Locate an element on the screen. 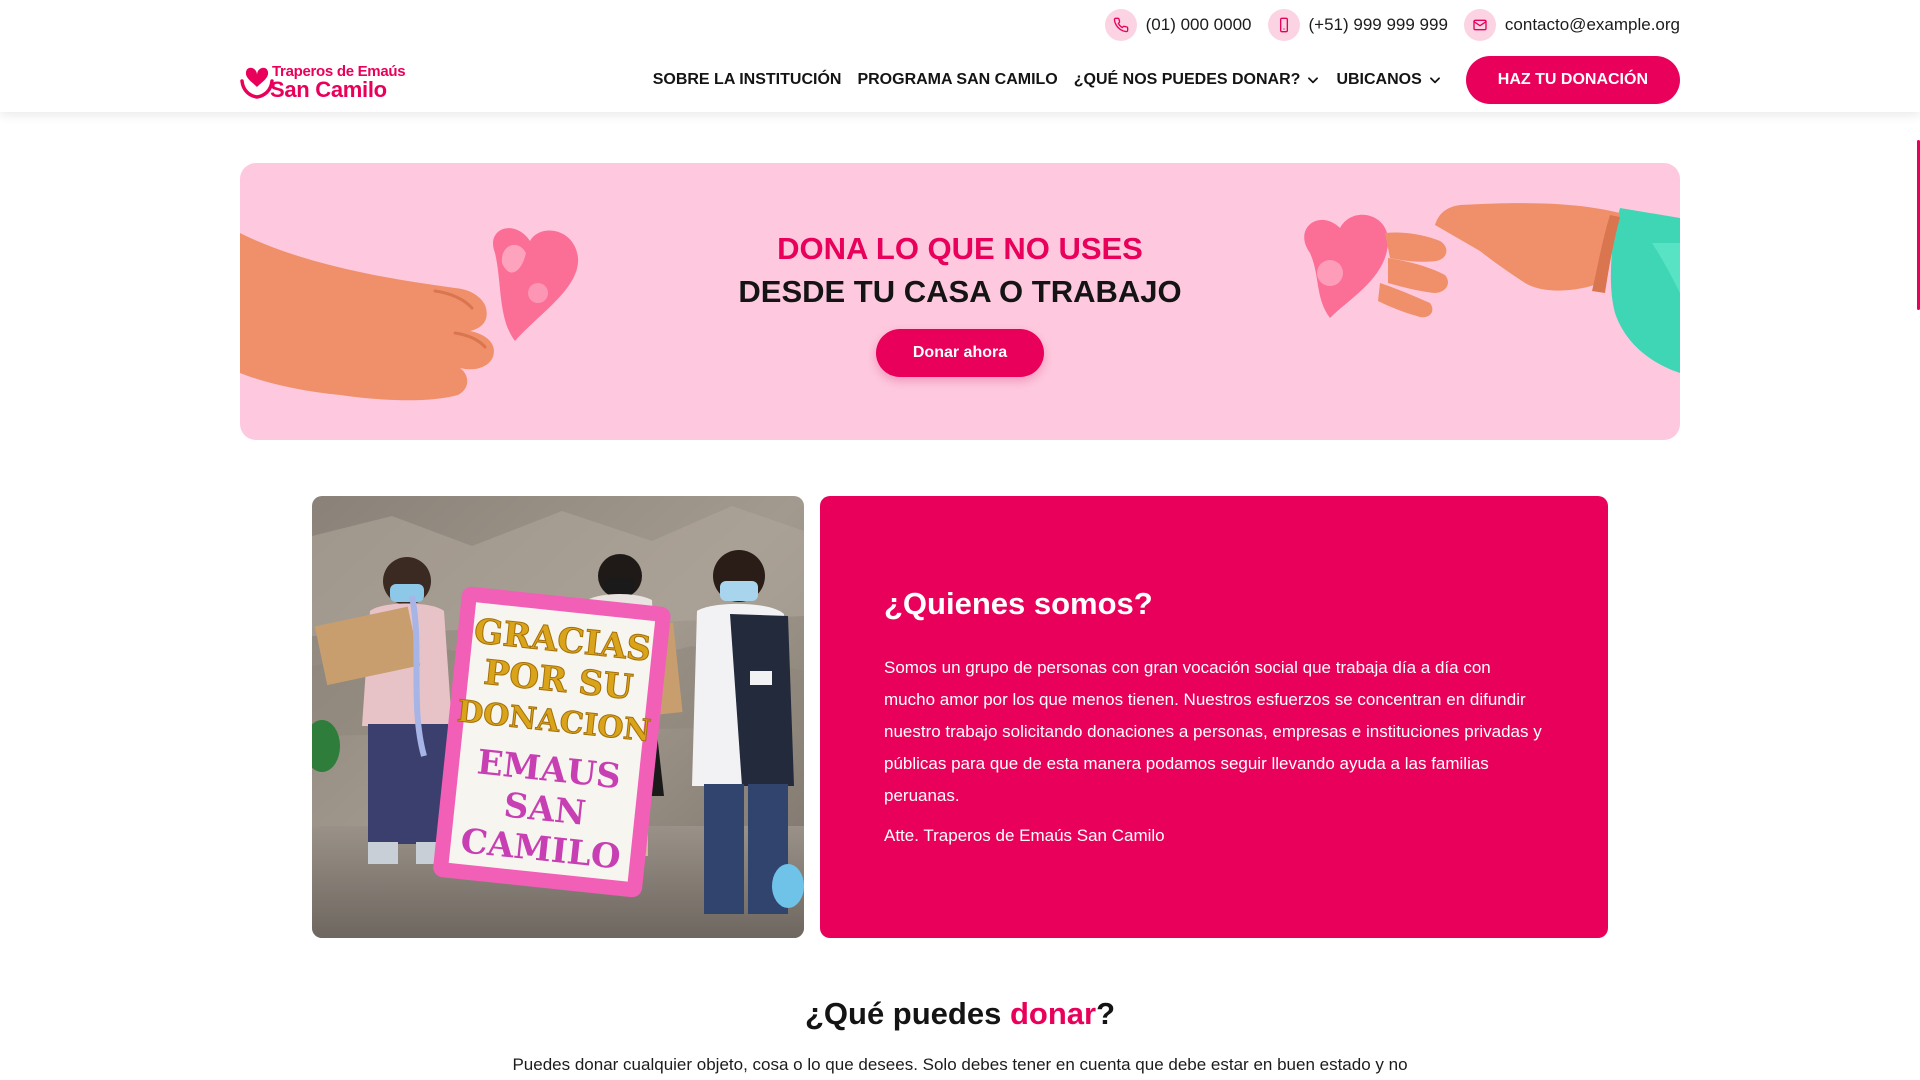 This screenshot has width=1920, height=1080. nav-item-label: ¿QUÉ NOS PUEDES DONAR? is located at coordinates (1187, 79).